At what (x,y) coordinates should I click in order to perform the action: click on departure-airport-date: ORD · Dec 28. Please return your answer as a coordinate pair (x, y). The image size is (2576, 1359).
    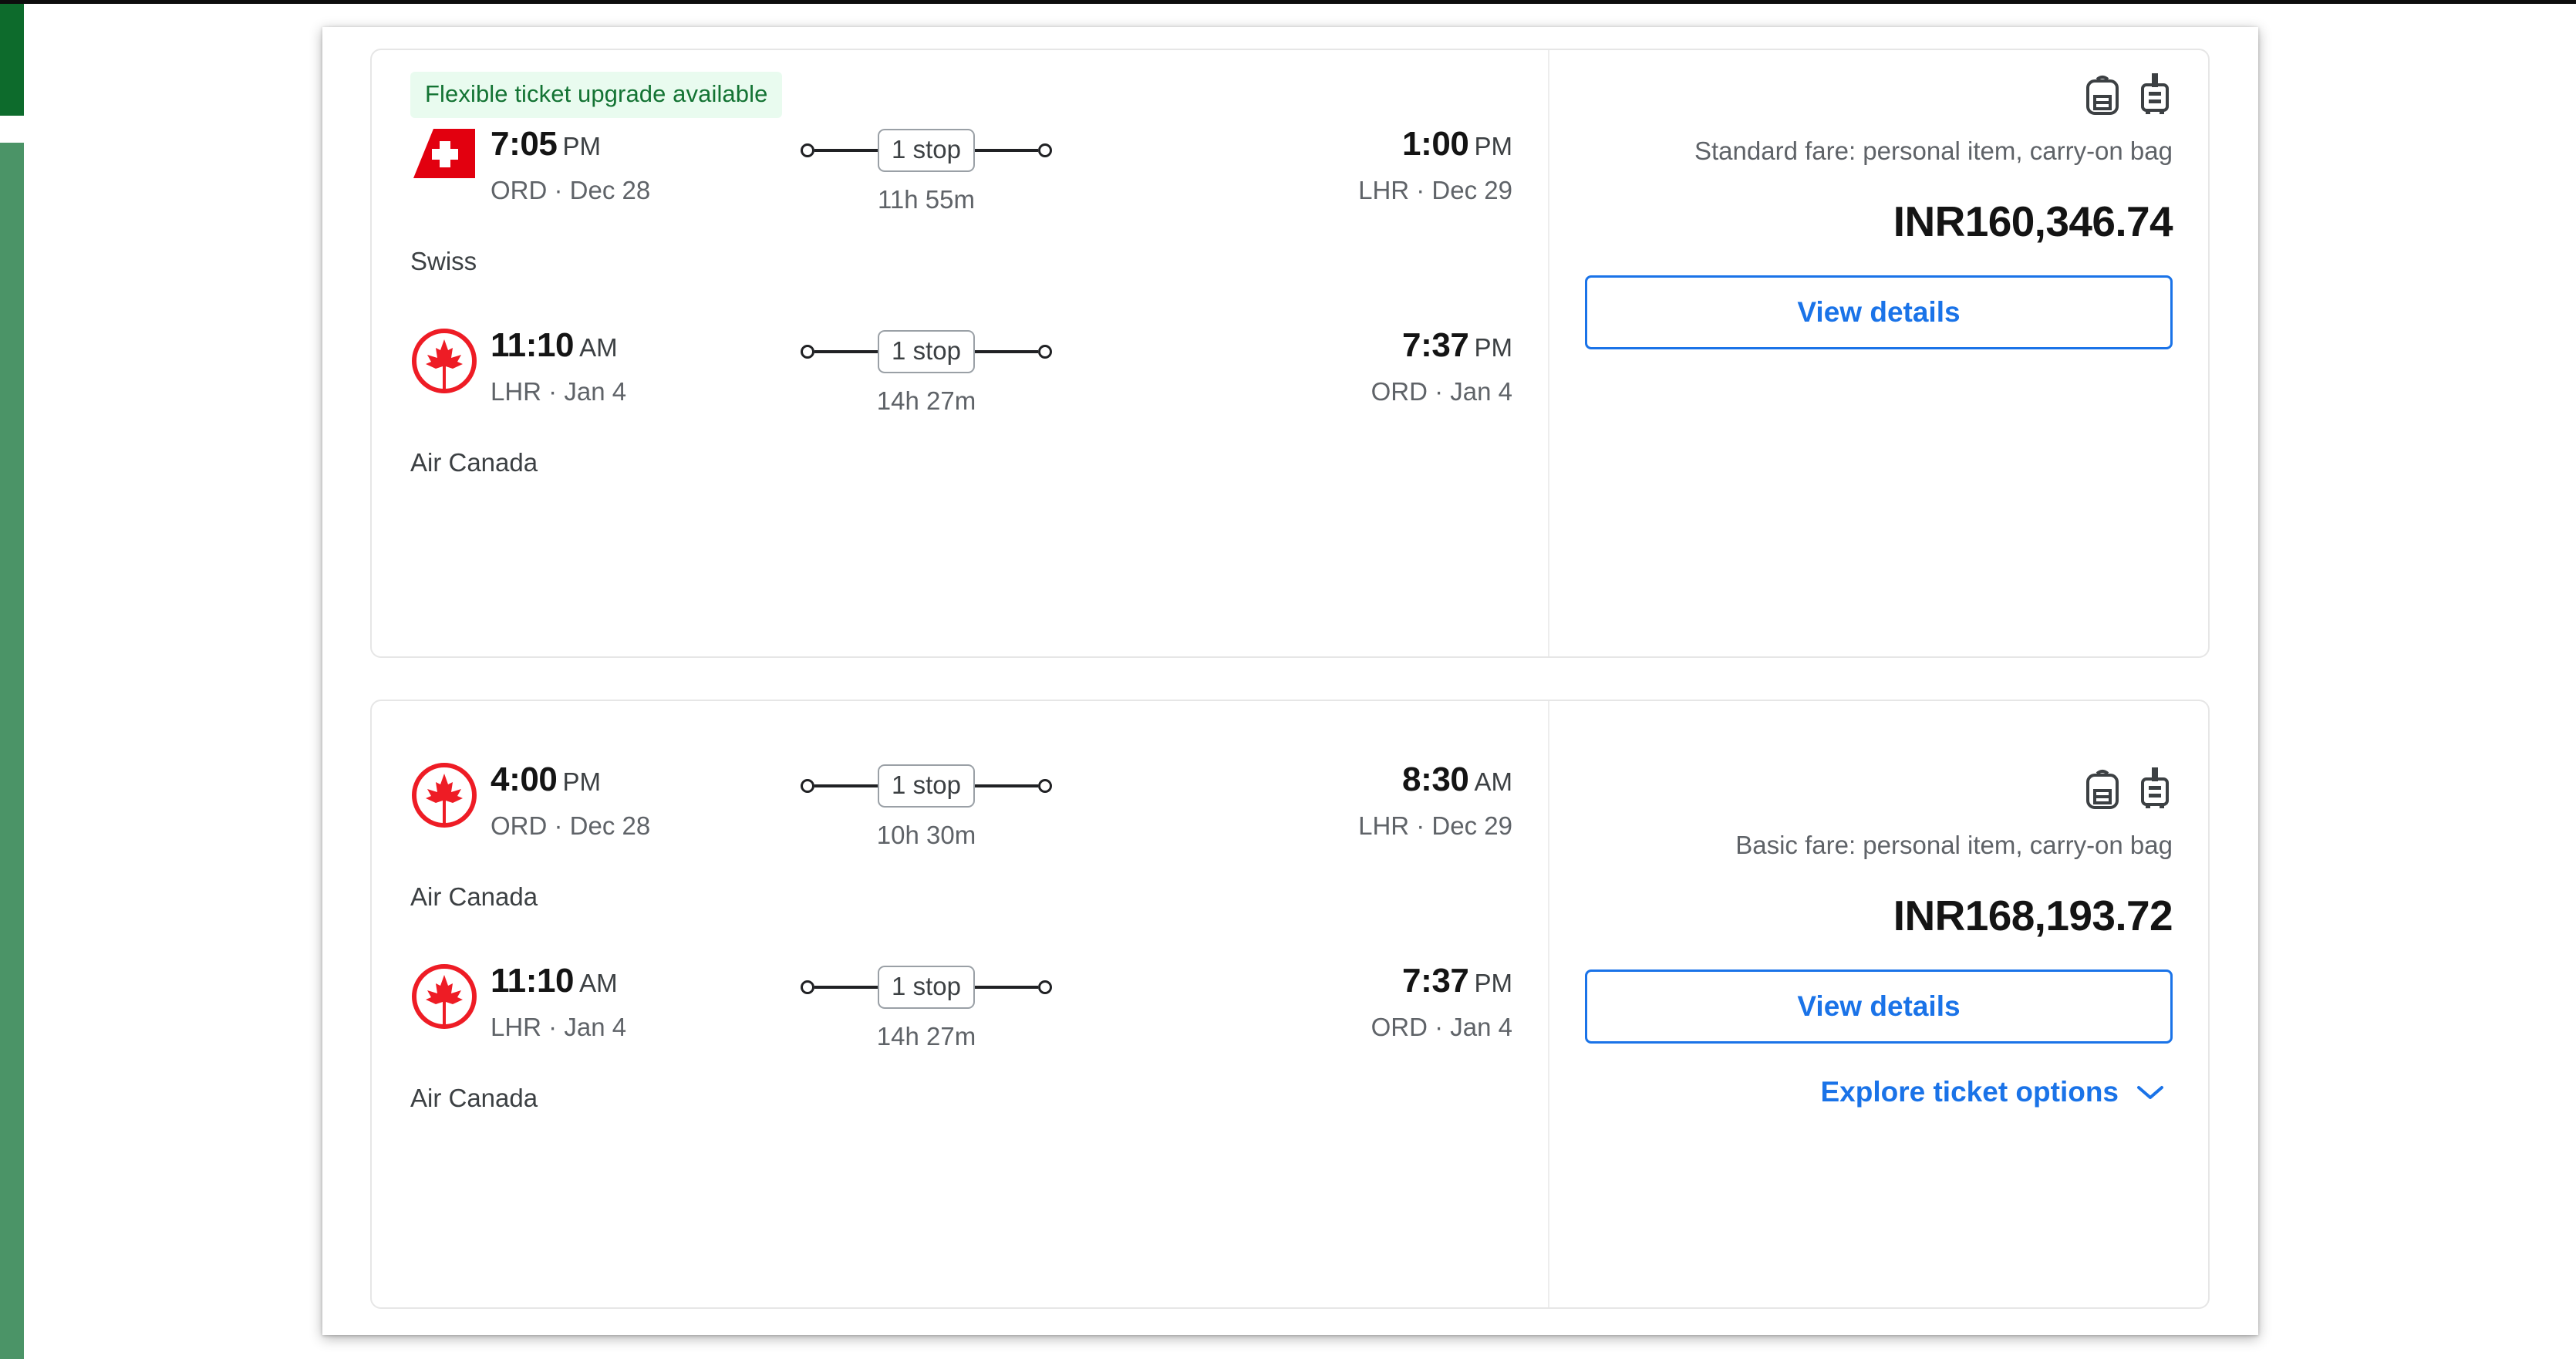
    Looking at the image, I should click on (571, 190).